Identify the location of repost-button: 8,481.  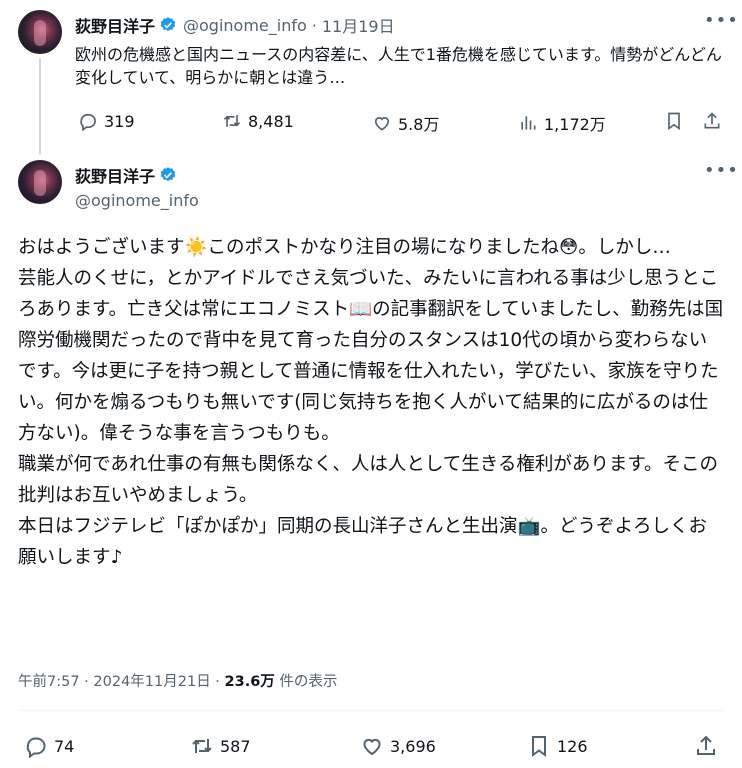
(258, 121).